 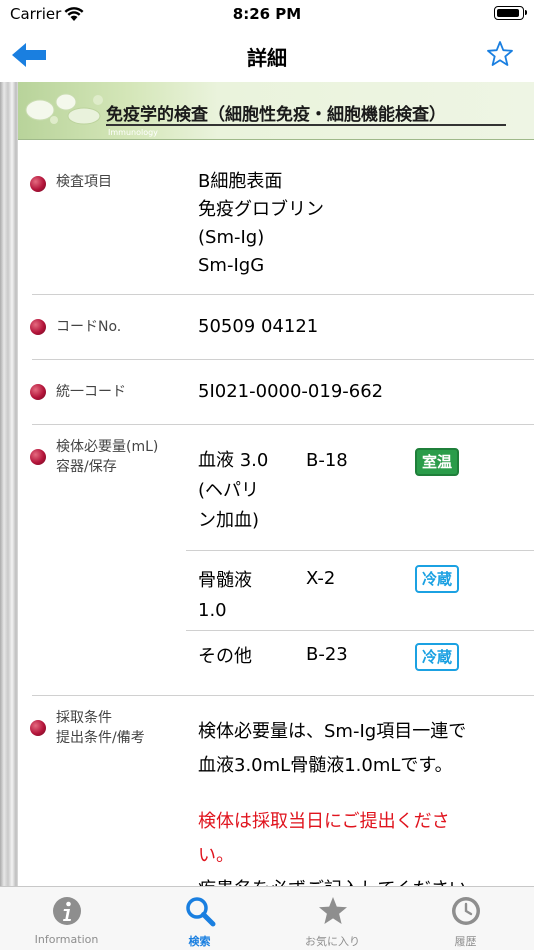 I want to click on search-icon, so click(x=200, y=912).